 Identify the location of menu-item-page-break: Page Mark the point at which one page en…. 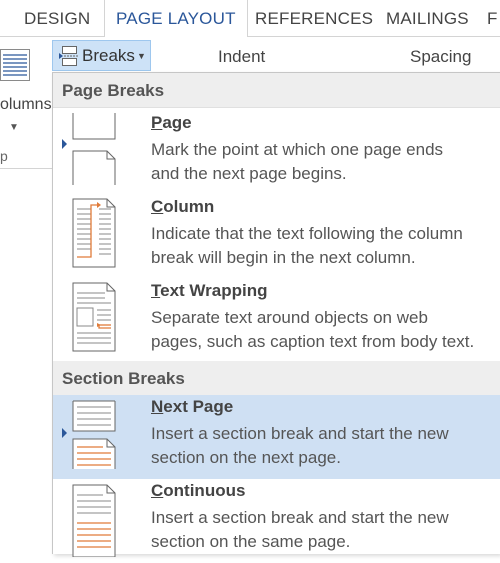
(276, 153).